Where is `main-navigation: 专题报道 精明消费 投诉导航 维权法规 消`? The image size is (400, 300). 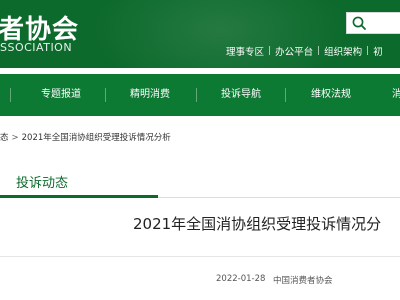 main-navigation: 专题报道 精明消费 投诉导航 维权法规 消 is located at coordinates (200, 95).